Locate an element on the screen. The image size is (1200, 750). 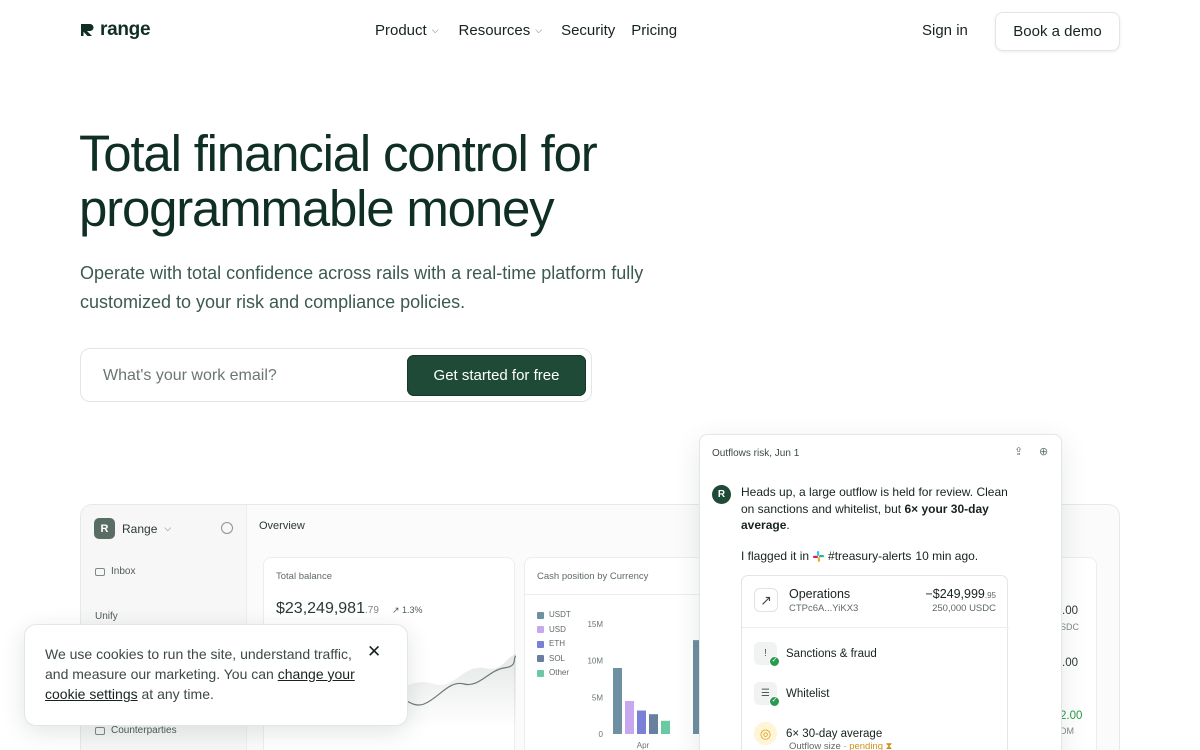
legend-item: USD is located at coordinates (554, 630).